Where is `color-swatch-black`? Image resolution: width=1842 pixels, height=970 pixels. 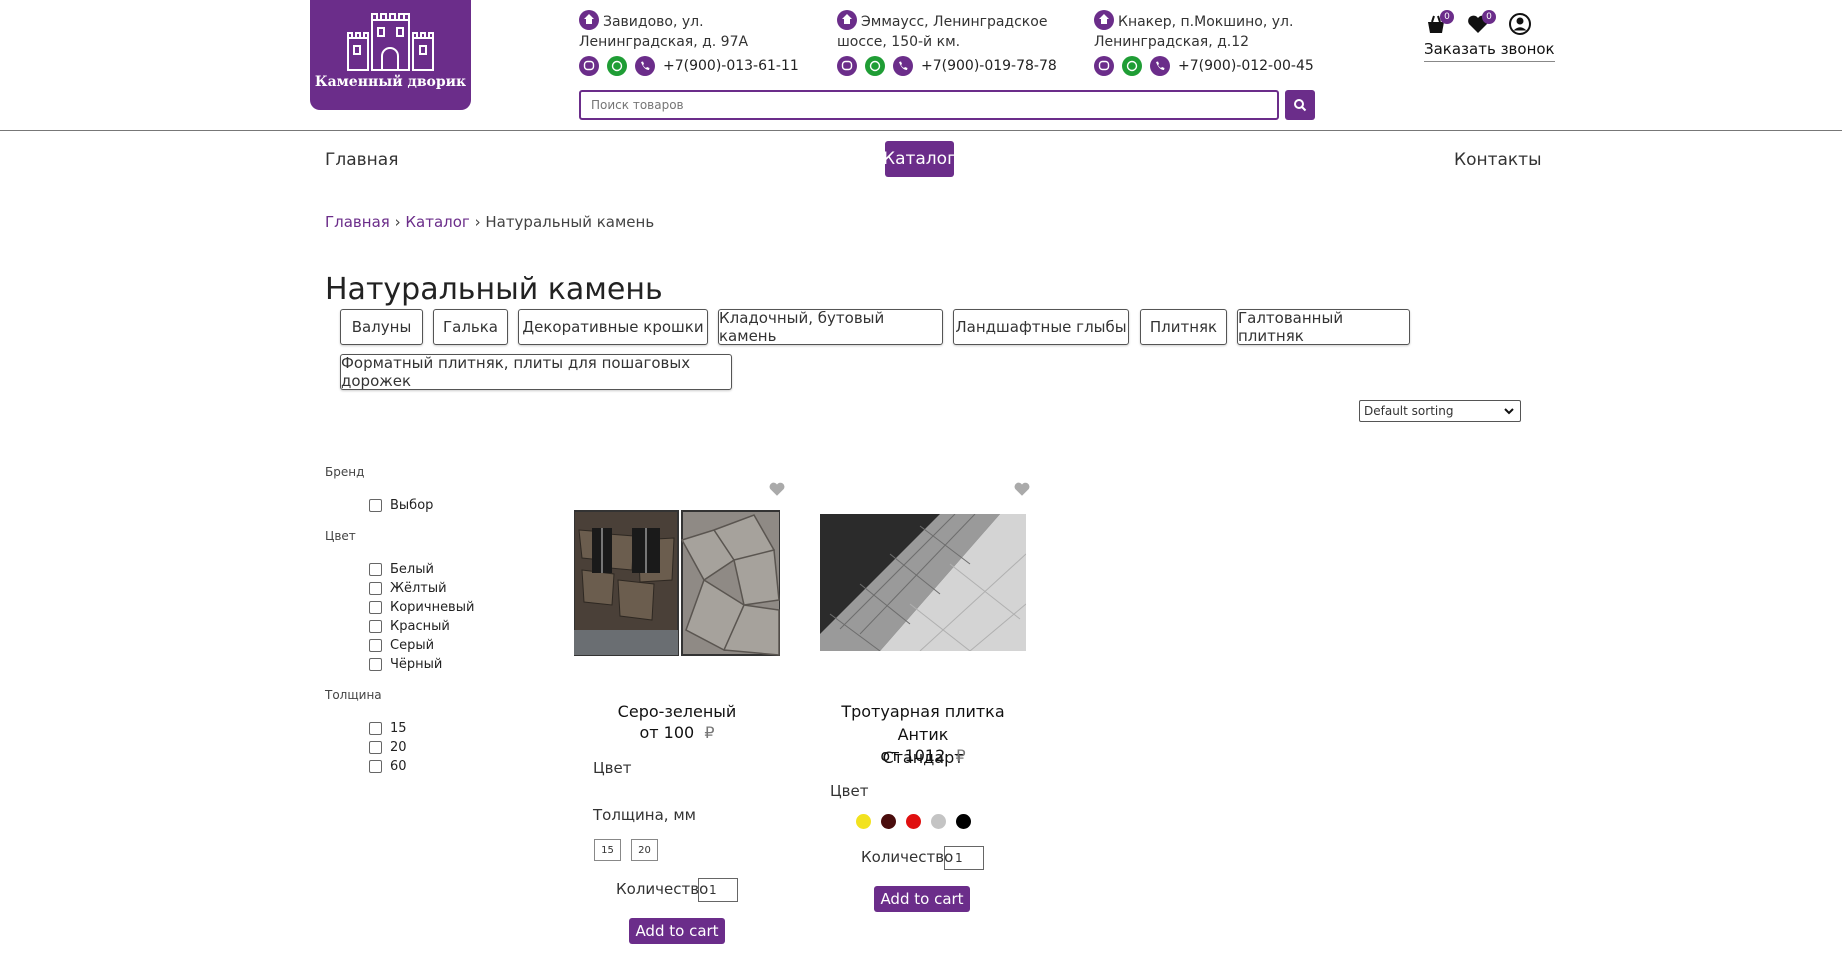 color-swatch-black is located at coordinates (963, 821).